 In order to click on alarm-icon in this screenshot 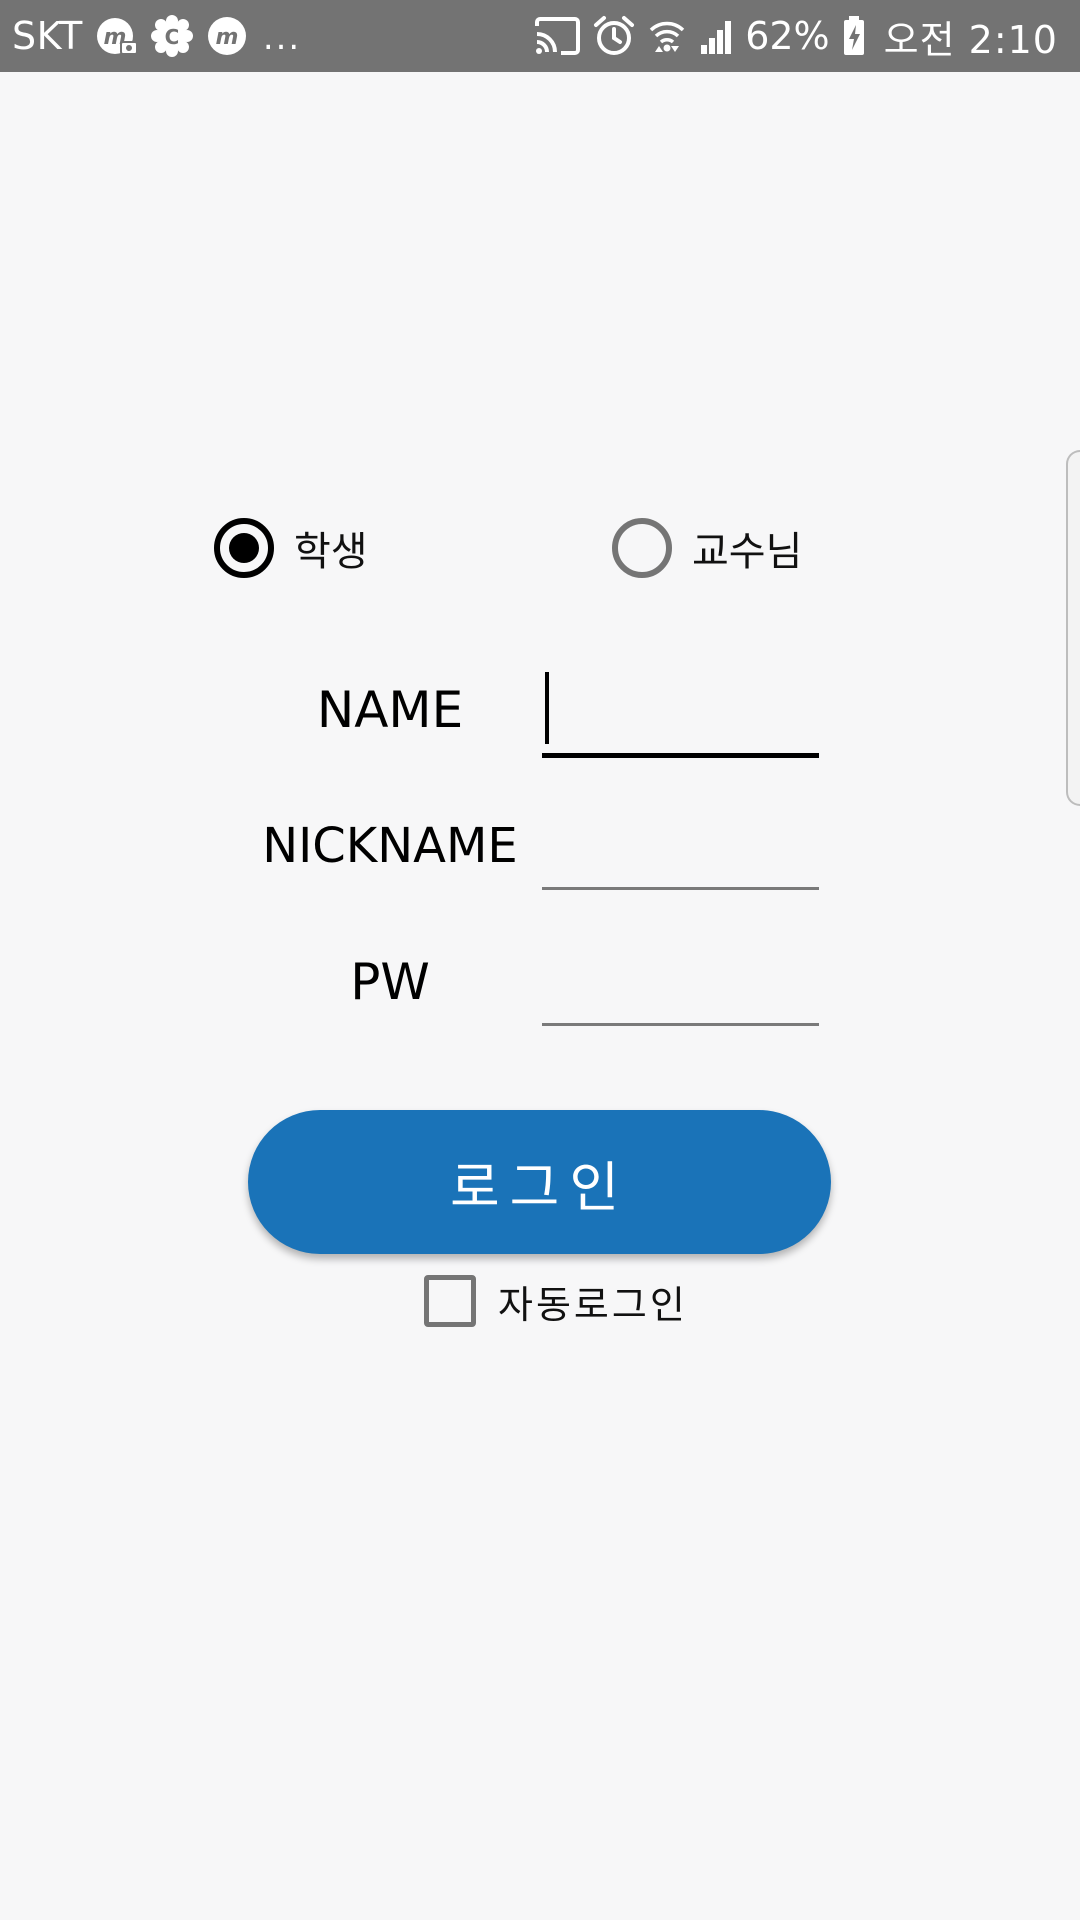, I will do `click(614, 36)`.